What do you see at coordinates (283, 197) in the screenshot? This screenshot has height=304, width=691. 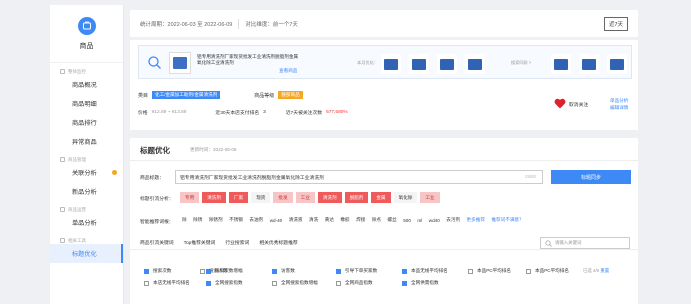 I see `word-tag: 批发` at bounding box center [283, 197].